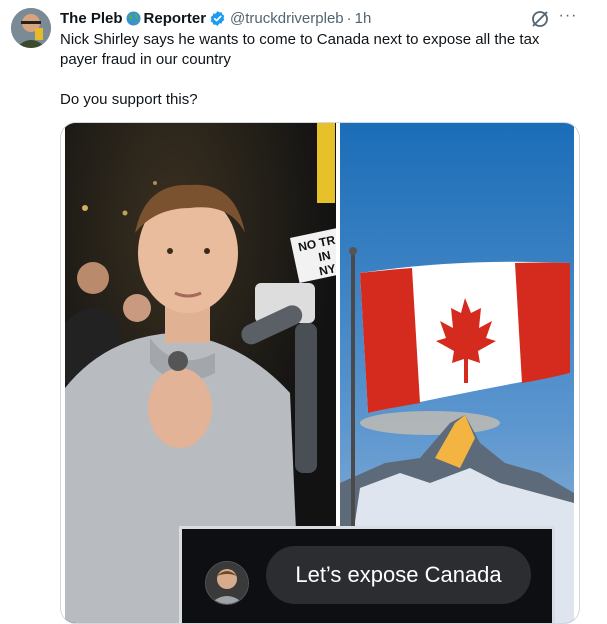 The image size is (607, 624). I want to click on display-name-suffix: Reporter, so click(175, 18).